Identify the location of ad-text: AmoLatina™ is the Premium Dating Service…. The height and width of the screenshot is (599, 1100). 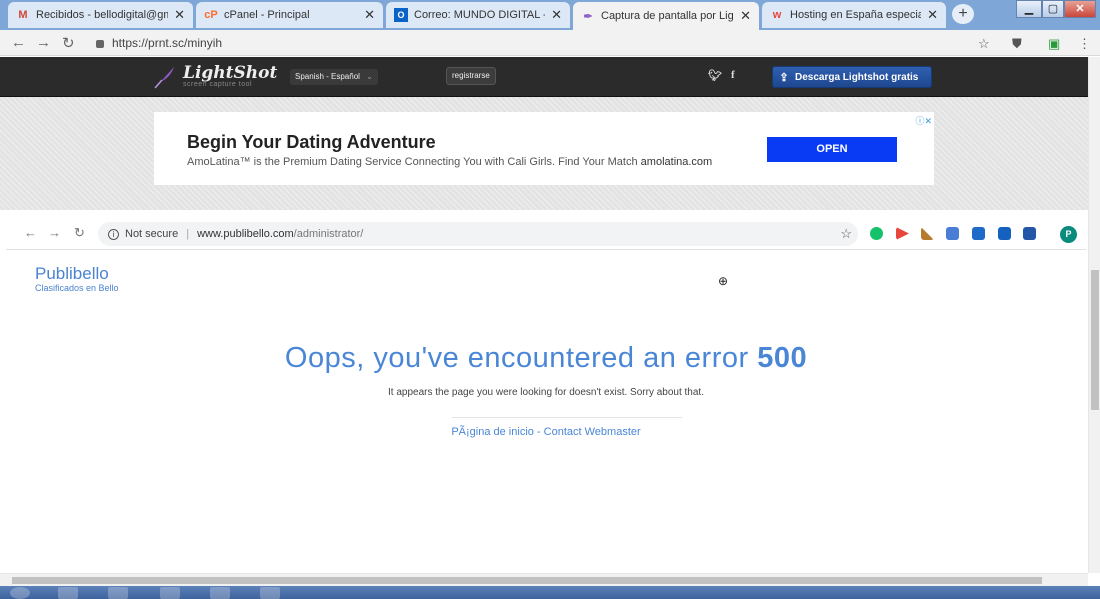
(449, 162).